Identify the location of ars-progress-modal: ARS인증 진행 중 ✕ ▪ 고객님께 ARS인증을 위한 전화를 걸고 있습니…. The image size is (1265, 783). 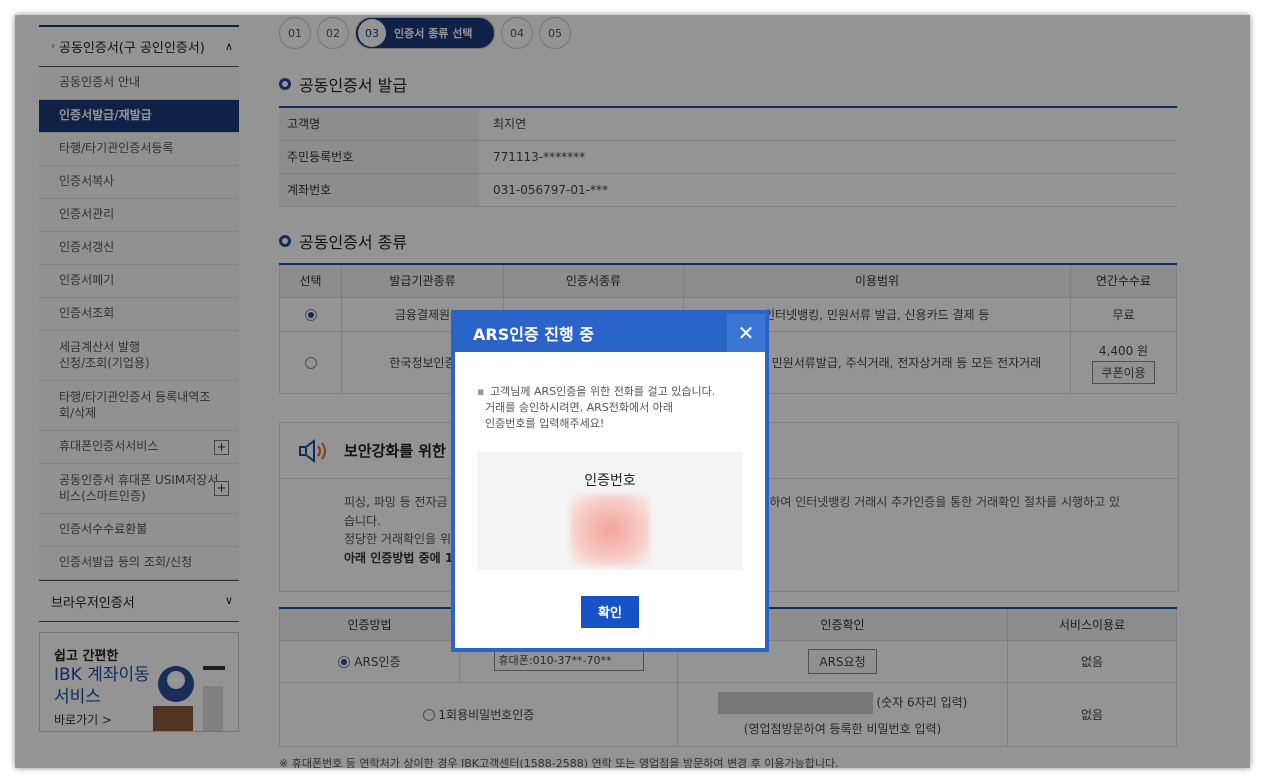
(610, 481).